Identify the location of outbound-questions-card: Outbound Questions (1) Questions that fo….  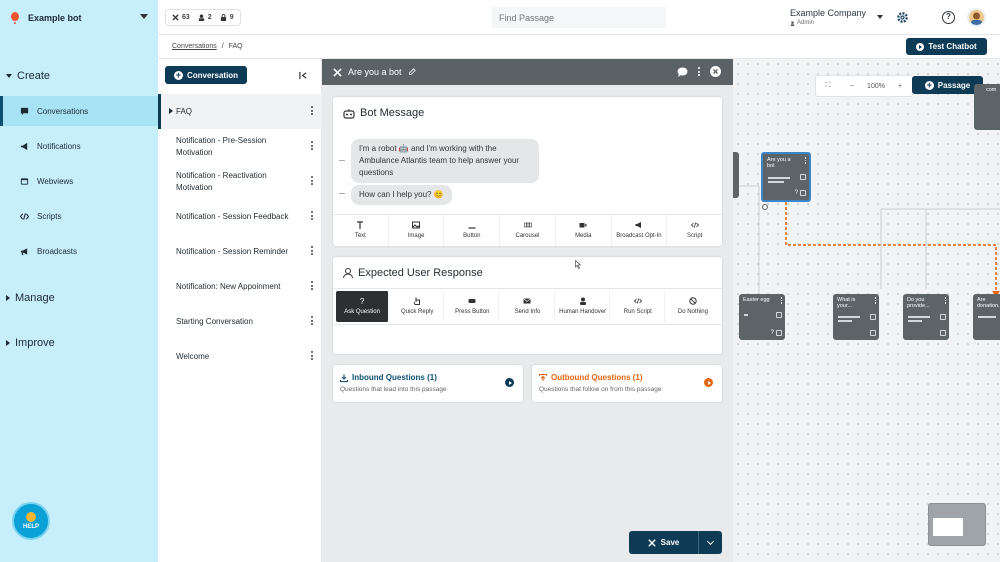
(627, 383).